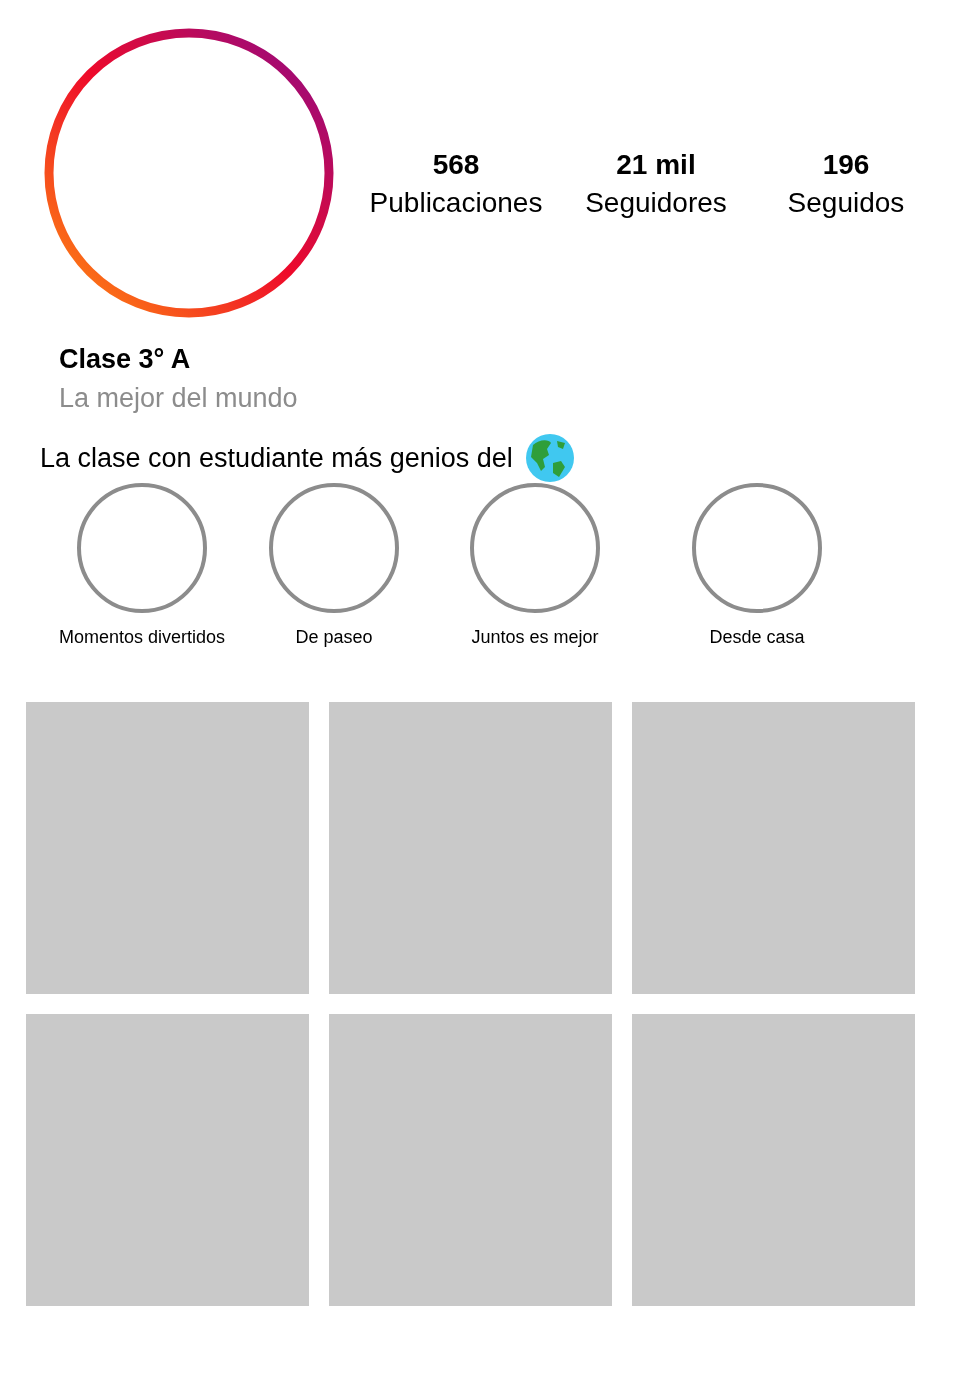 The image size is (960, 1387). I want to click on globe-icon, so click(549, 458).